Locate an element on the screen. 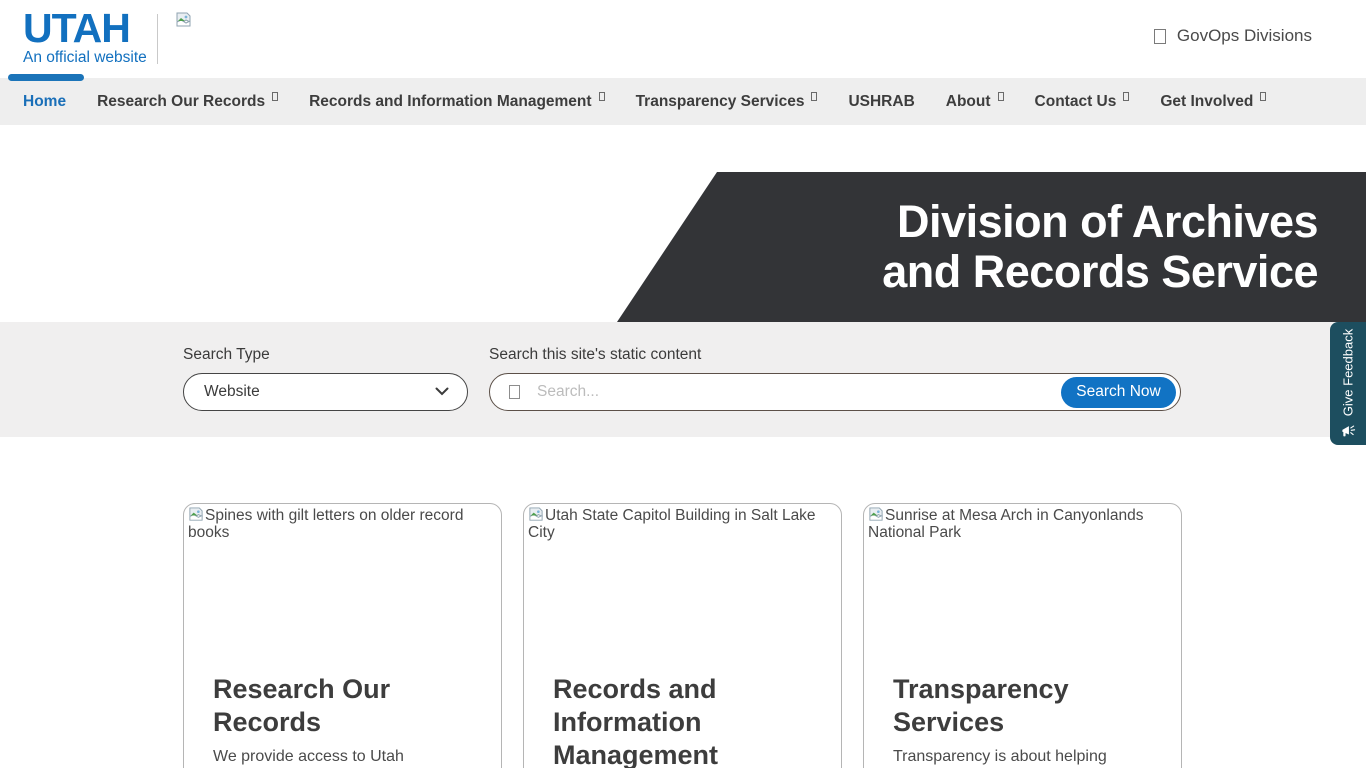 The height and width of the screenshot is (768, 1366). nav-item-ushrab: USHRAB is located at coordinates (881, 102).